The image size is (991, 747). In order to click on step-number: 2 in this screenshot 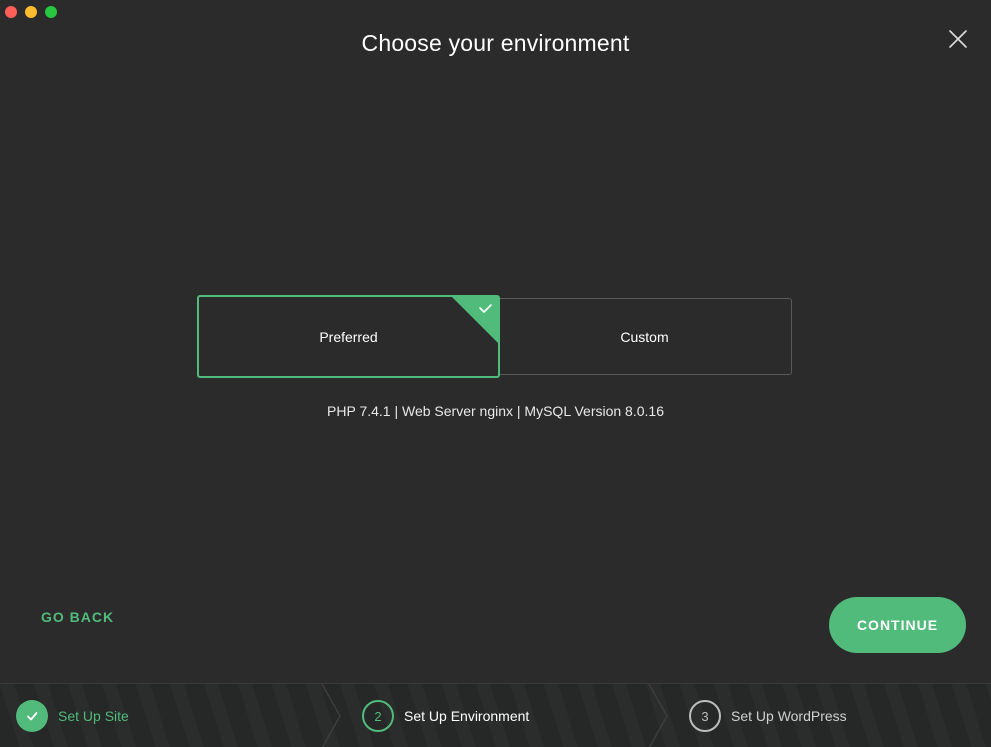, I will do `click(378, 716)`.